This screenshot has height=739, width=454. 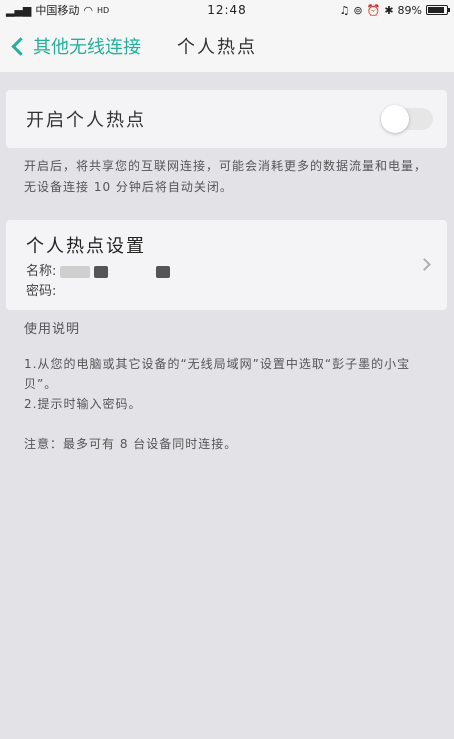 I want to click on wifi-icon: ◠, so click(x=88, y=10).